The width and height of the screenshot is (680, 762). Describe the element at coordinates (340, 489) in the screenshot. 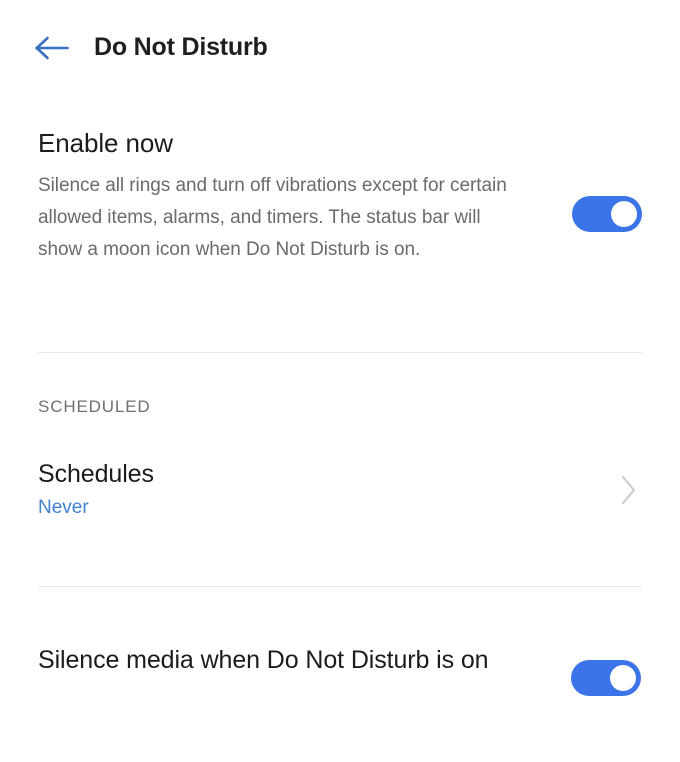

I see `schedules-row: Schedules Never` at that location.